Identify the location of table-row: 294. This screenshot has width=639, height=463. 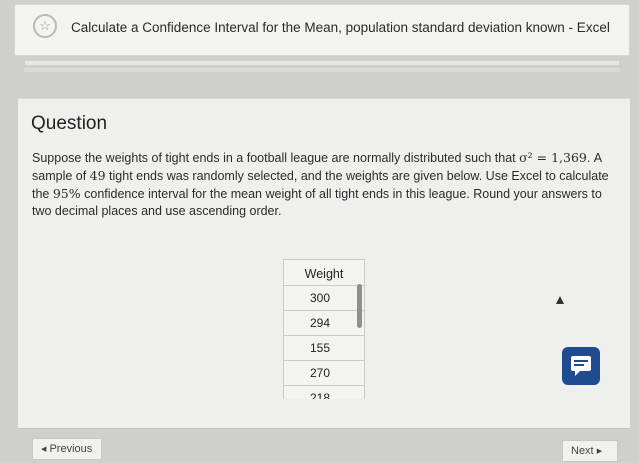
(324, 323).